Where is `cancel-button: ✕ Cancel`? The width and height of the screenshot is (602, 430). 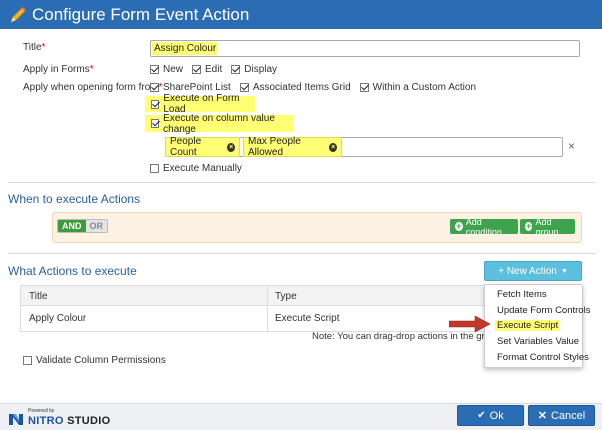 cancel-button: ✕ Cancel is located at coordinates (561, 415).